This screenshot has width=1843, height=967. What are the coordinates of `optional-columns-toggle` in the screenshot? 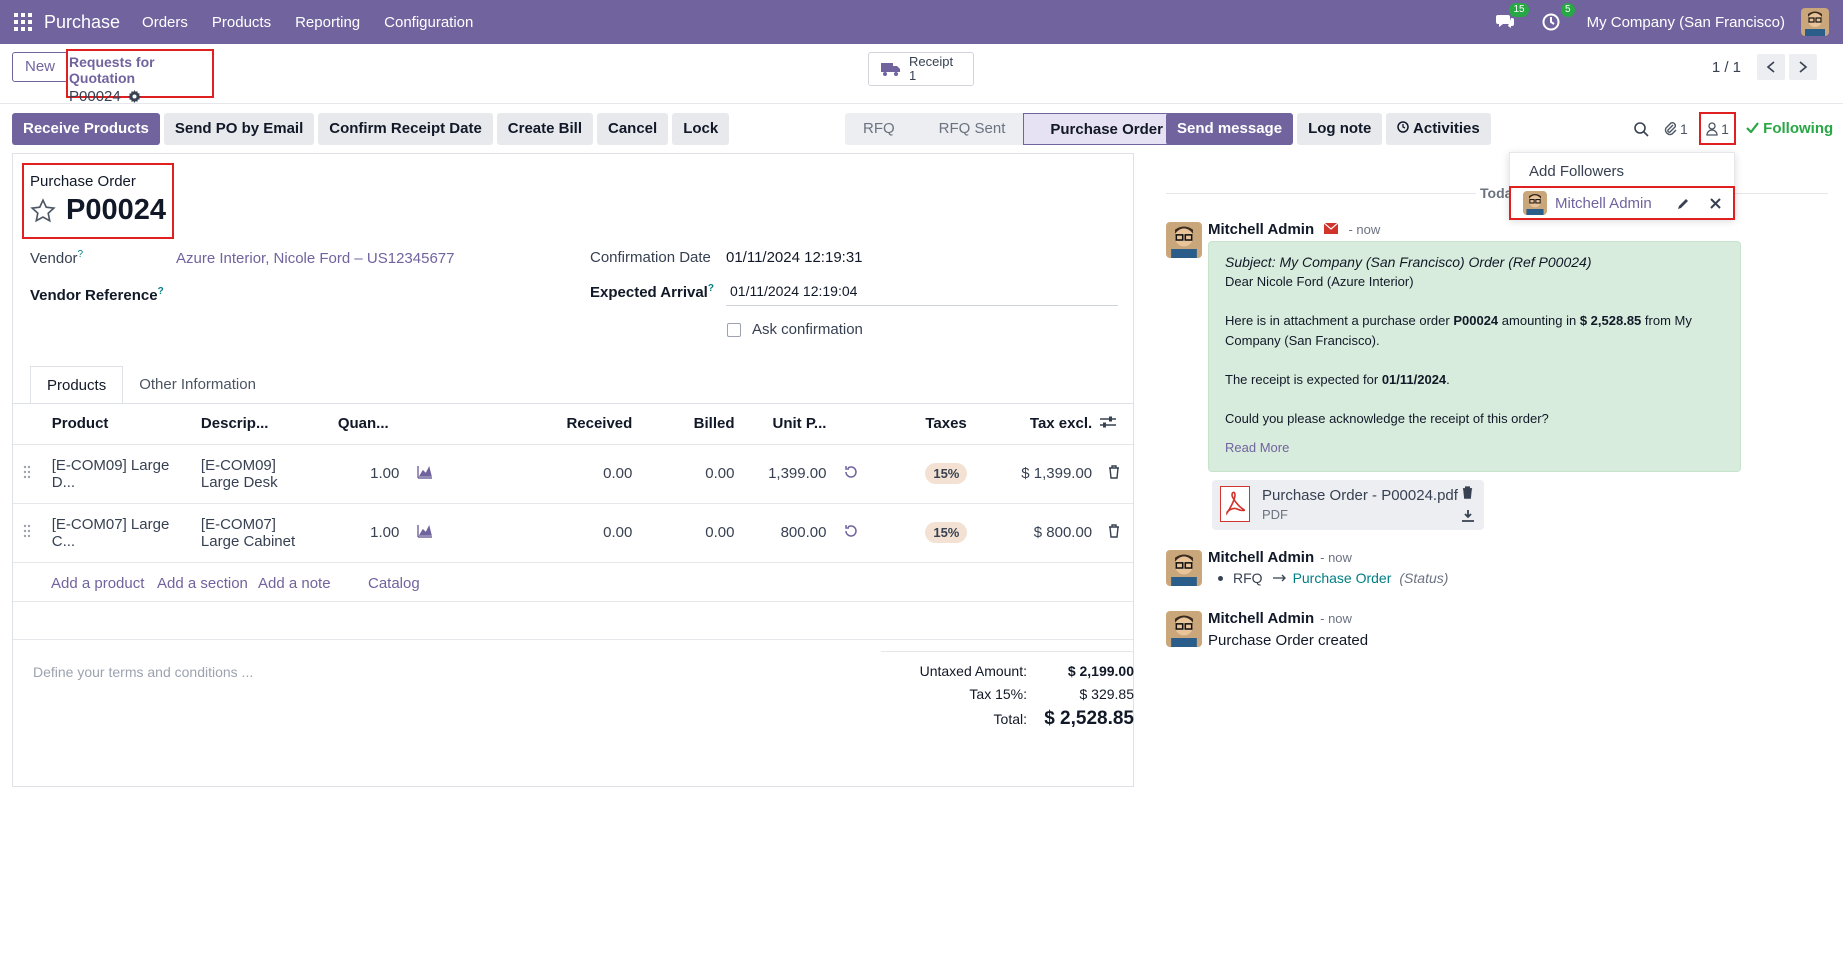 It's located at (1114, 424).